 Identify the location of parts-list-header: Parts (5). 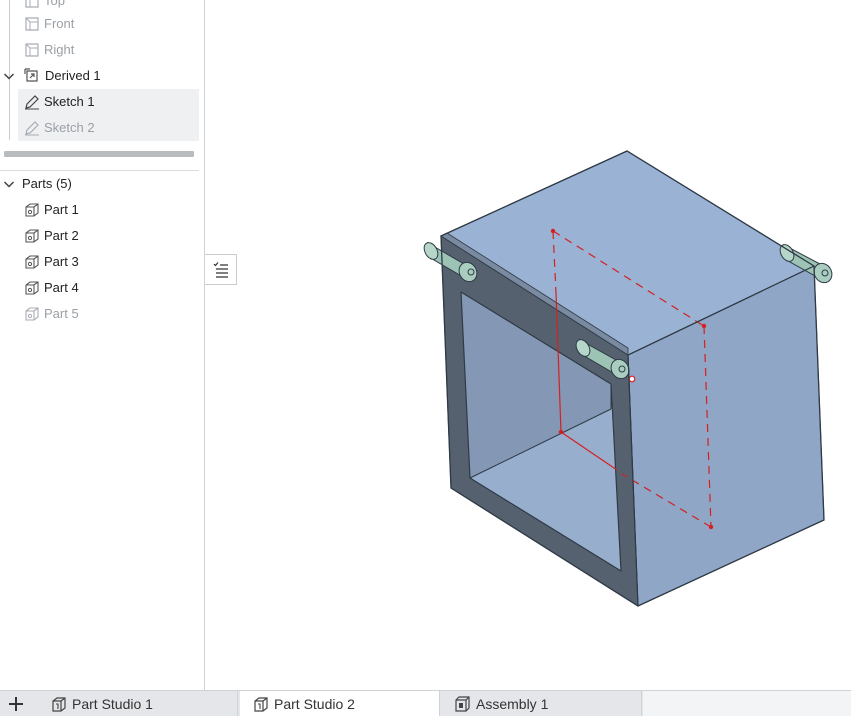
(102, 184).